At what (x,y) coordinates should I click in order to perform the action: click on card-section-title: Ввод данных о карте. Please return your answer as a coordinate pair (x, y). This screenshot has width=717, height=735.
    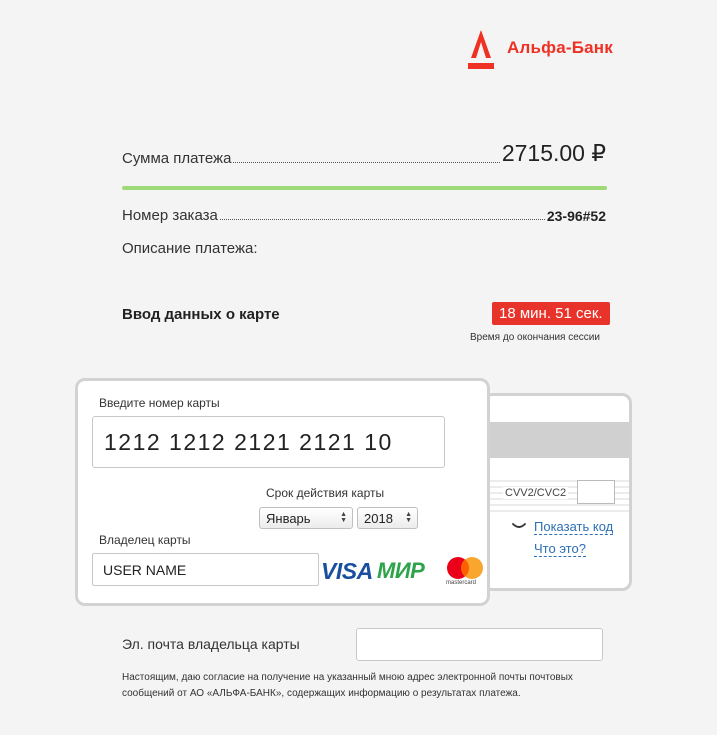
    Looking at the image, I should click on (201, 314).